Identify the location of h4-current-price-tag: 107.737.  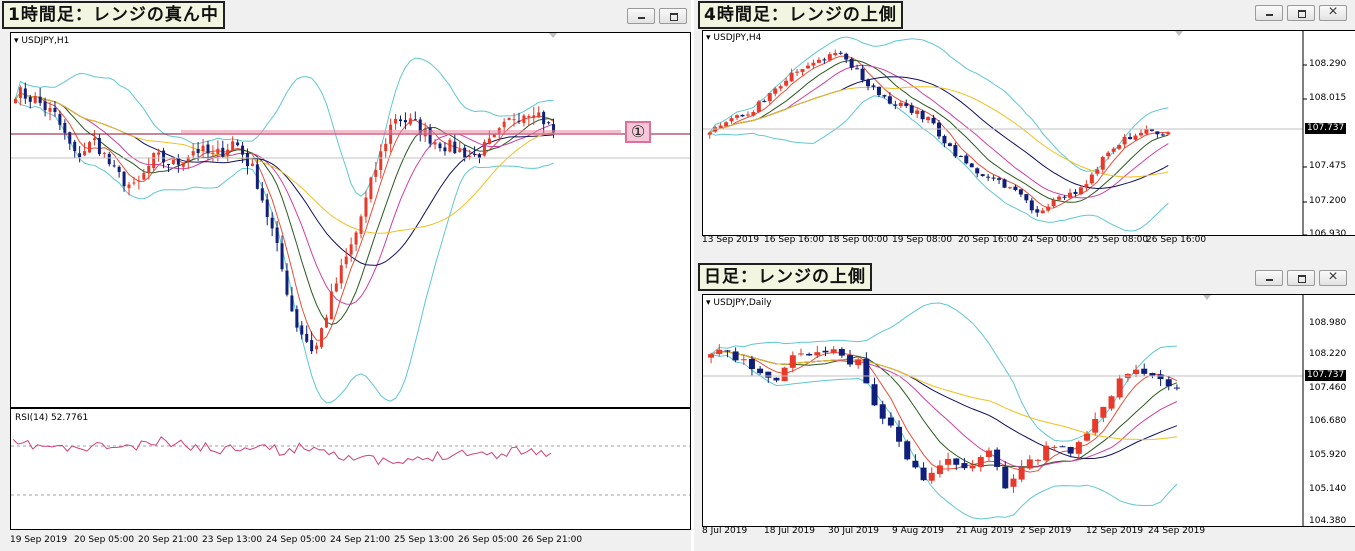
(1326, 128).